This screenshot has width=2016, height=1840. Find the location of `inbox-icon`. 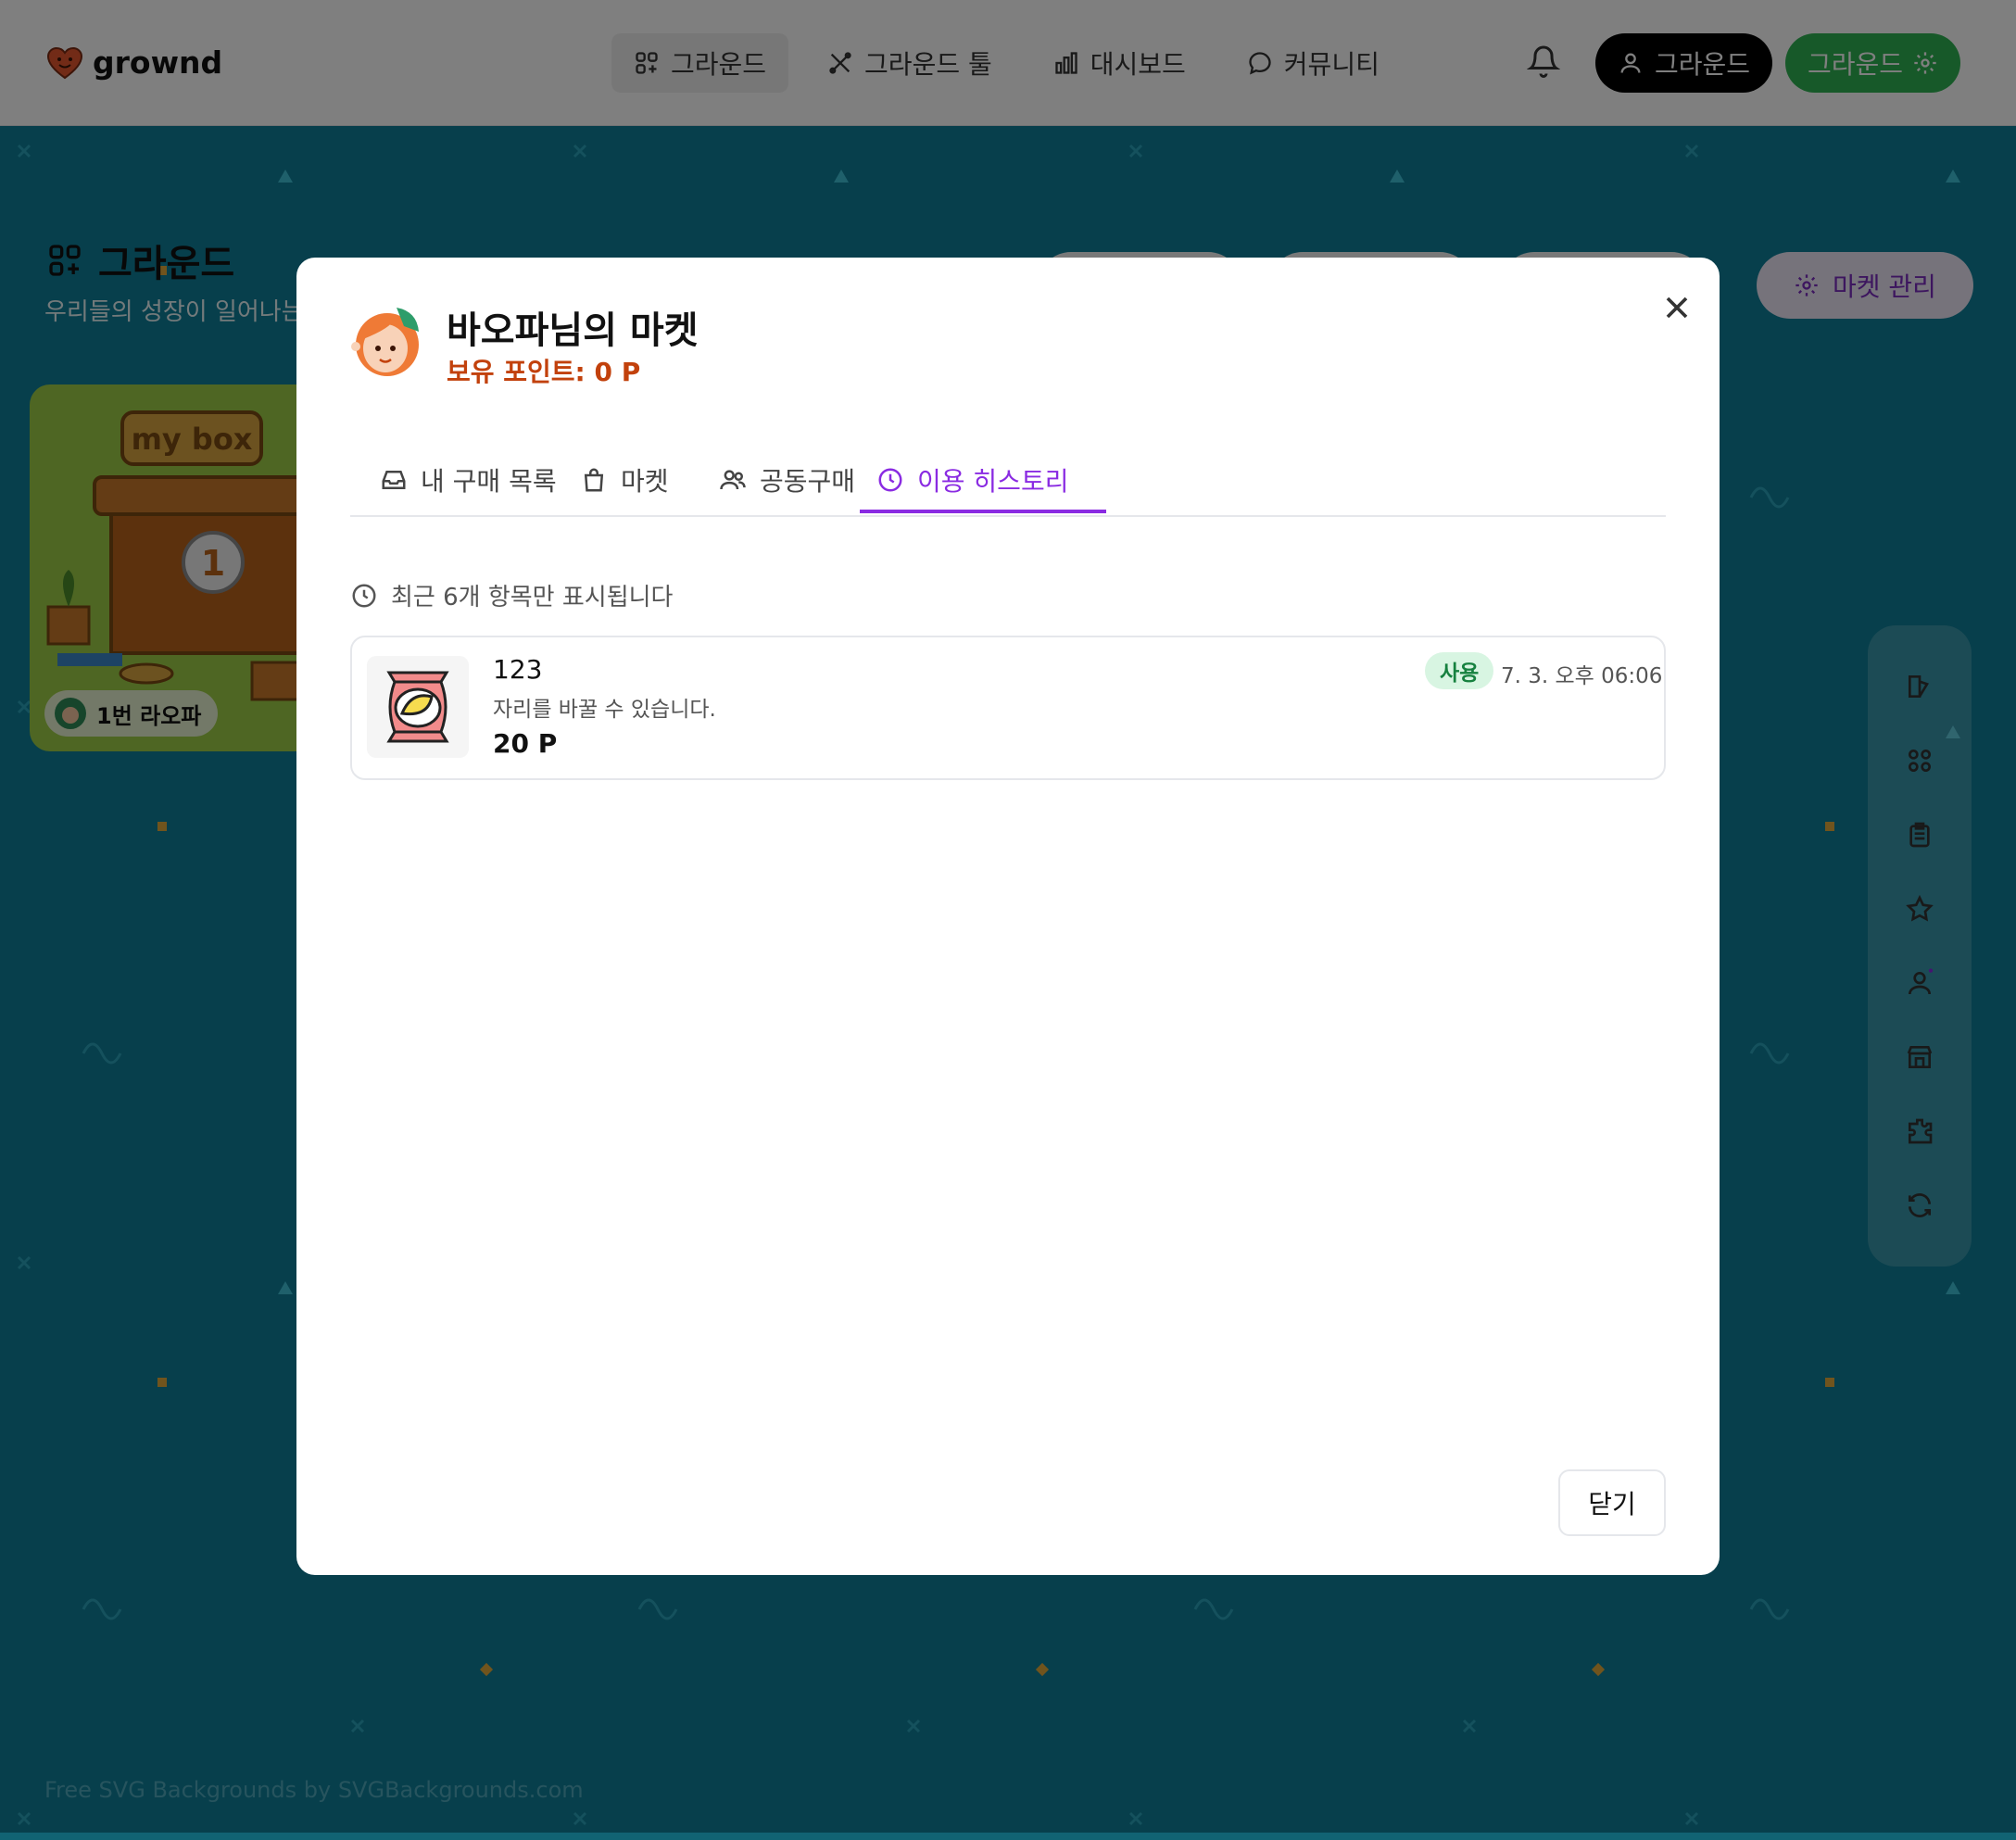

inbox-icon is located at coordinates (394, 480).